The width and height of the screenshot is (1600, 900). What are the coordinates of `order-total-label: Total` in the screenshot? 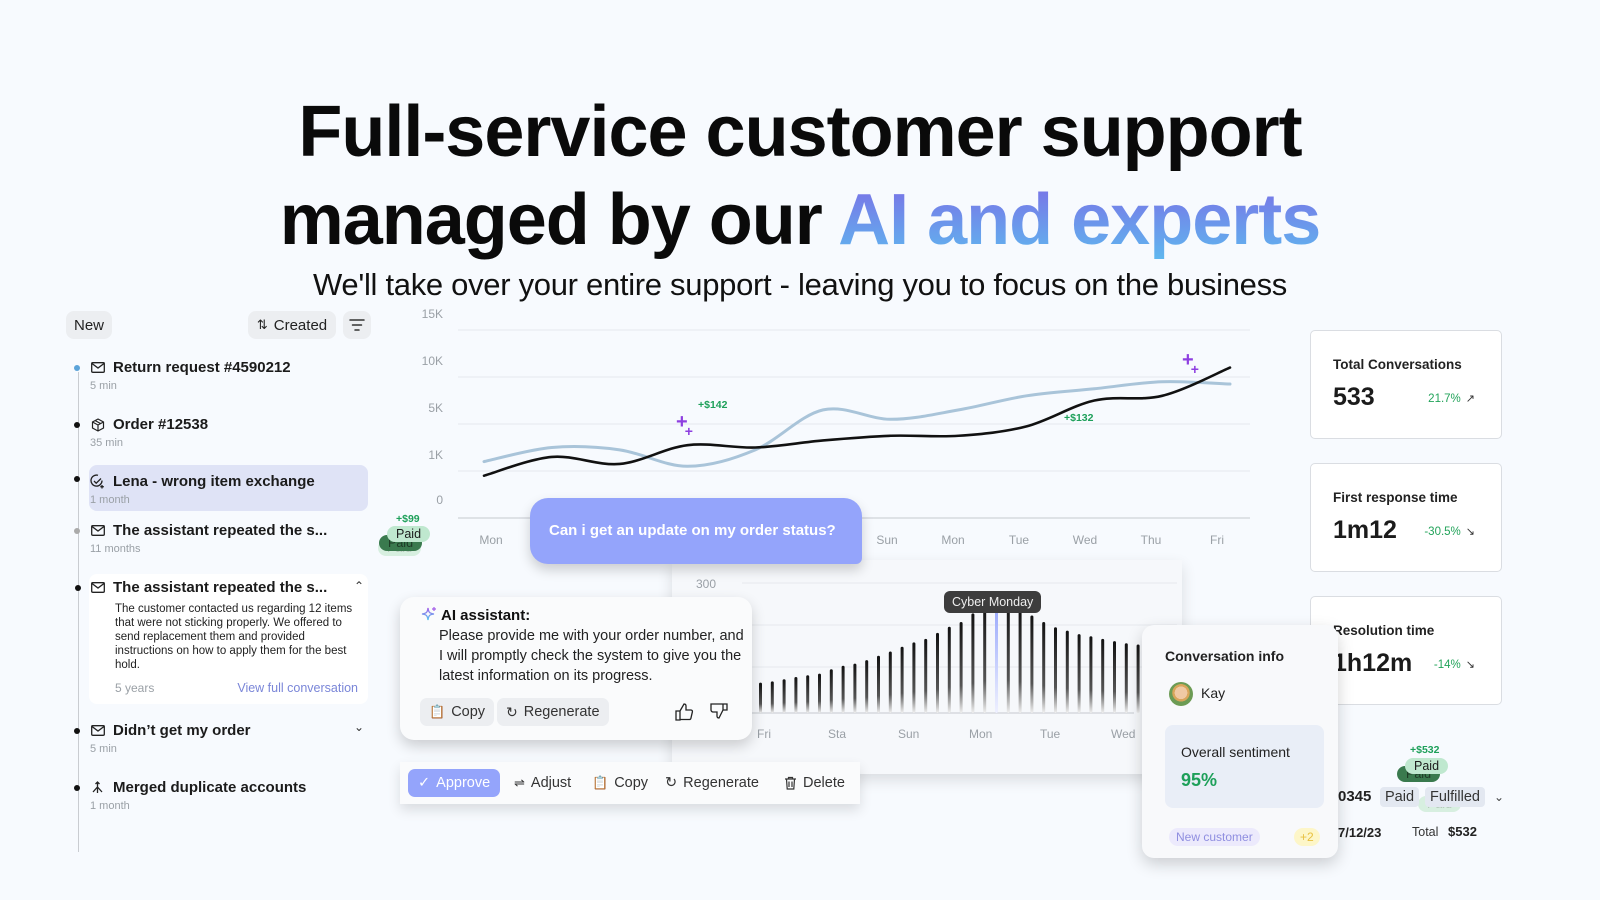 It's located at (1425, 832).